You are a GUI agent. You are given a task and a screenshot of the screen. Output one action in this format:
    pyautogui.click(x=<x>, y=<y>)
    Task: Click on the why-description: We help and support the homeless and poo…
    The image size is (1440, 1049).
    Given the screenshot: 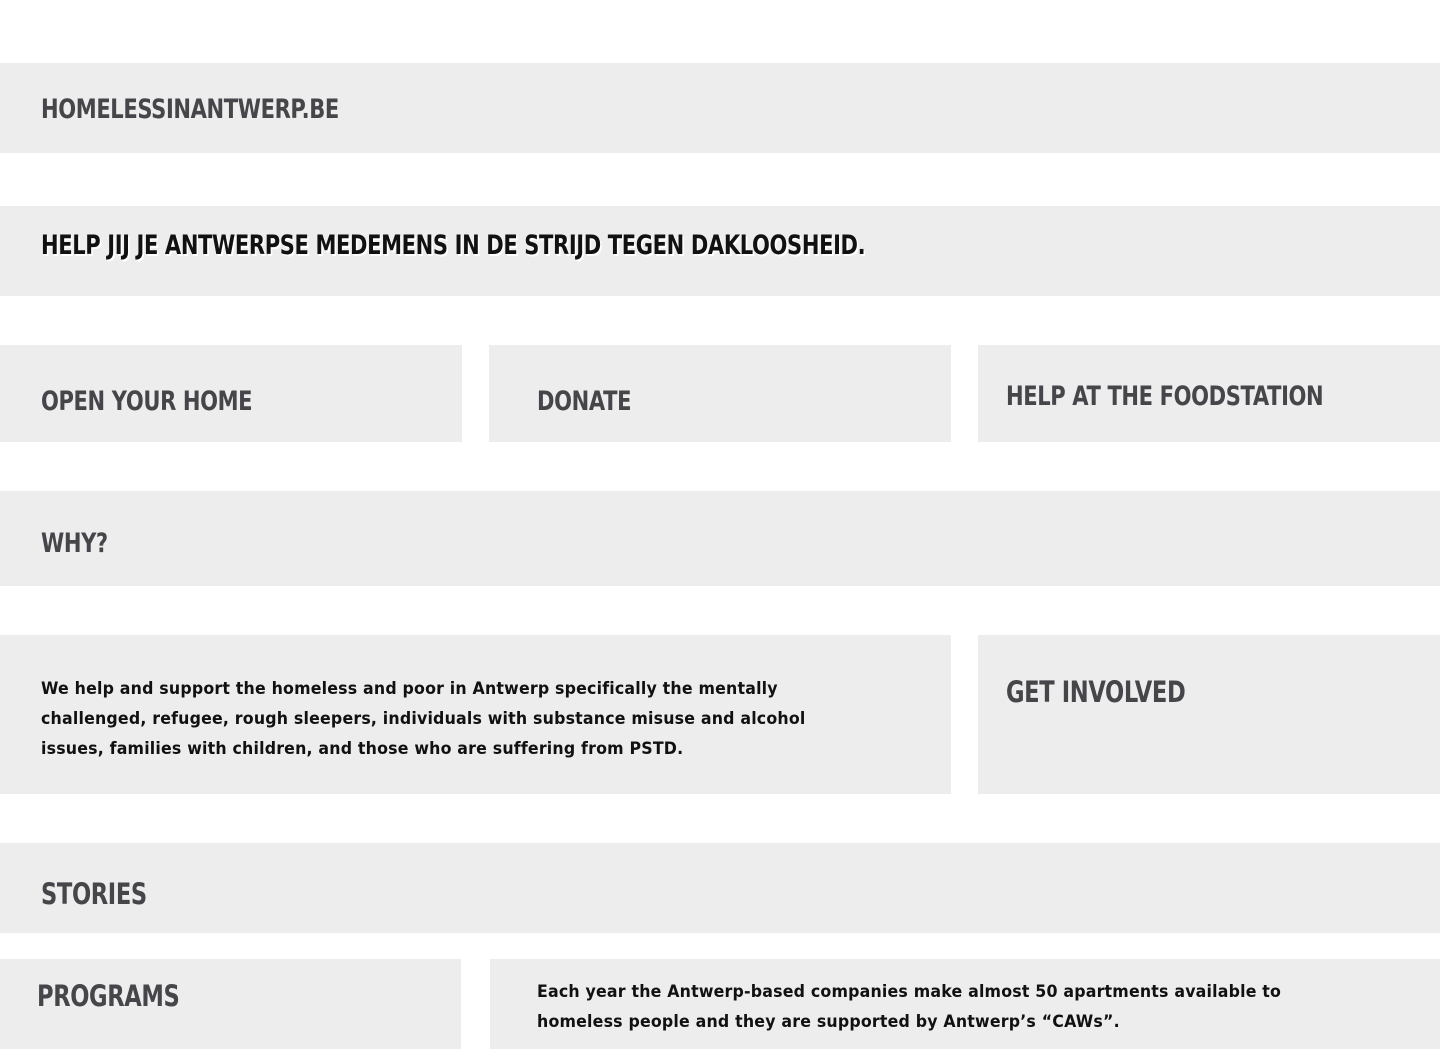 What is the action you would take?
    pyautogui.click(x=423, y=719)
    